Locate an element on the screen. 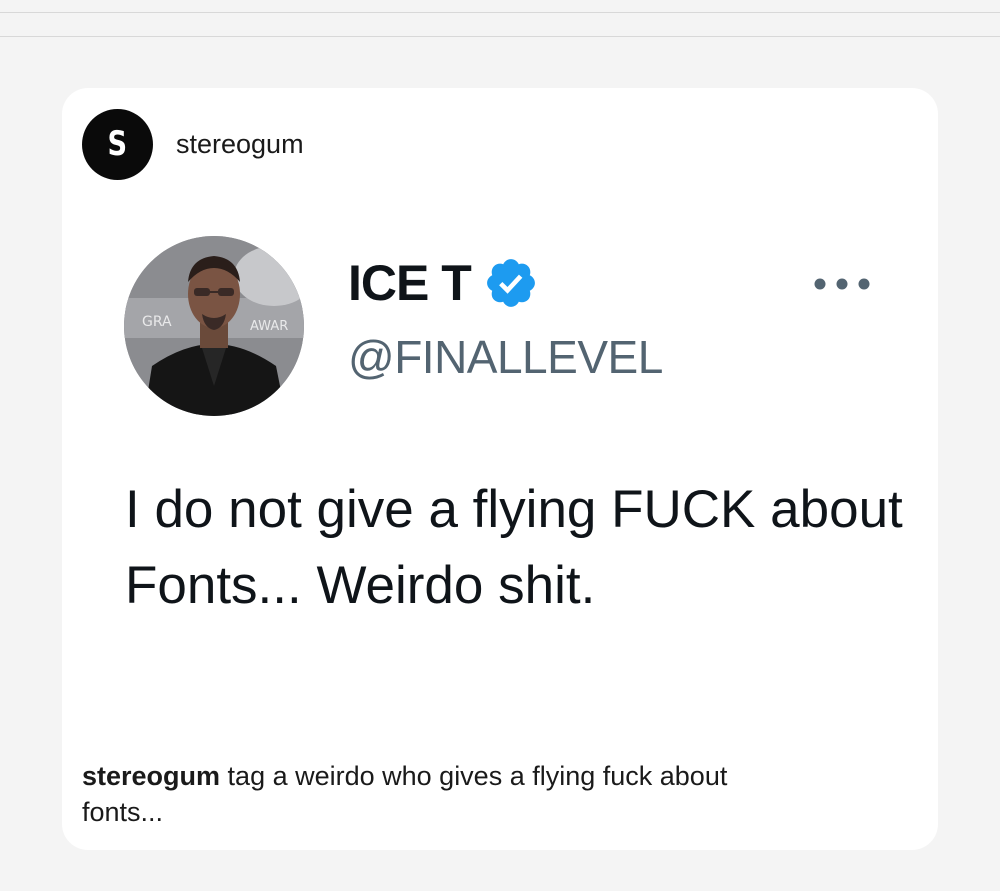  account-name: stereogum is located at coordinates (240, 144).